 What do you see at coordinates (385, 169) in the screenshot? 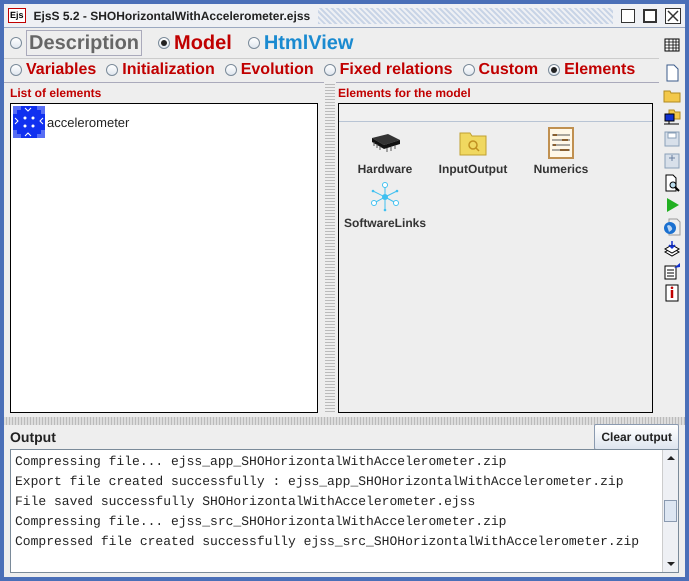
I see `element-type-item: Hardware` at bounding box center [385, 169].